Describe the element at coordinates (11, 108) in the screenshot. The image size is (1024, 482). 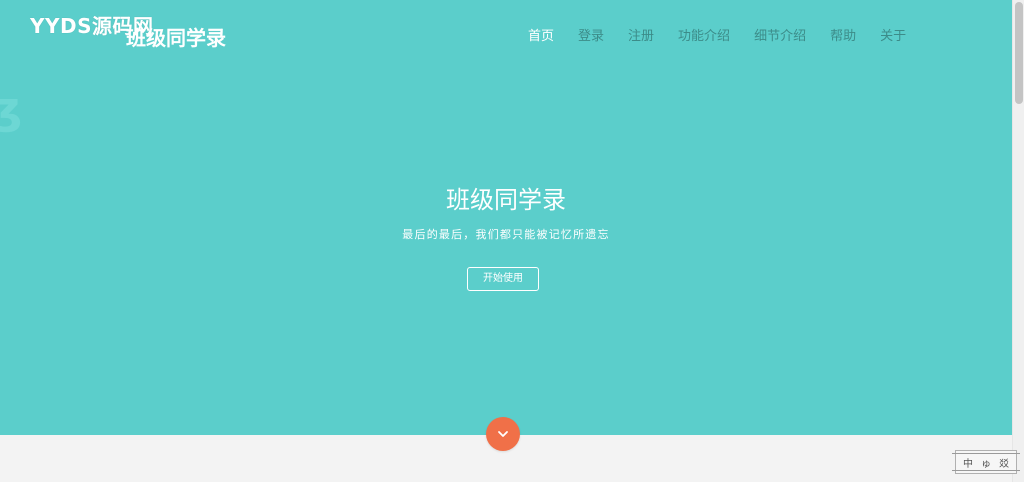
I see `decorative-shape: ʒ` at that location.